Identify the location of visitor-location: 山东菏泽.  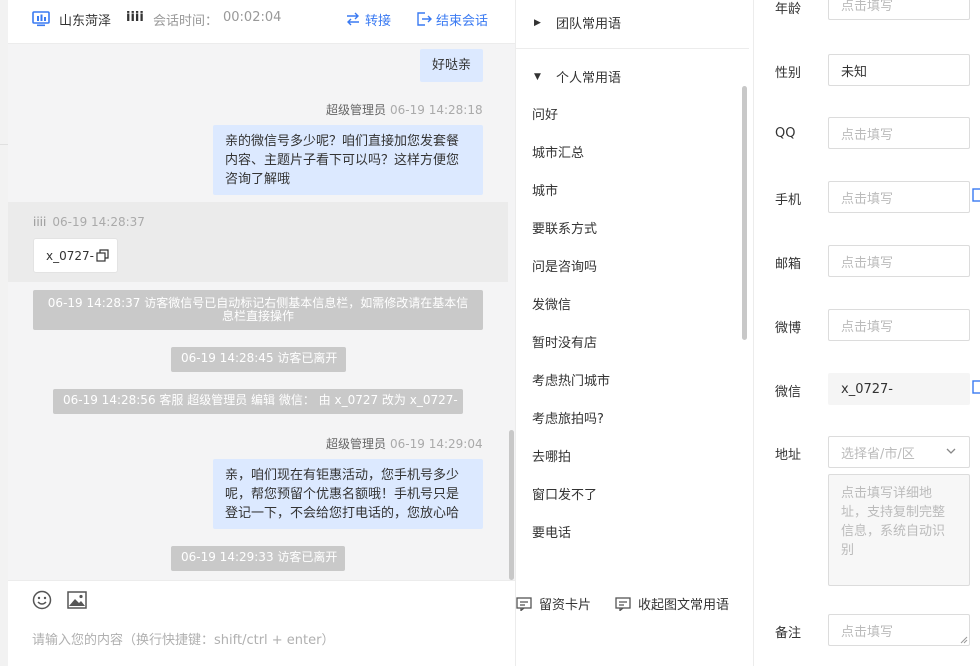
(85, 21).